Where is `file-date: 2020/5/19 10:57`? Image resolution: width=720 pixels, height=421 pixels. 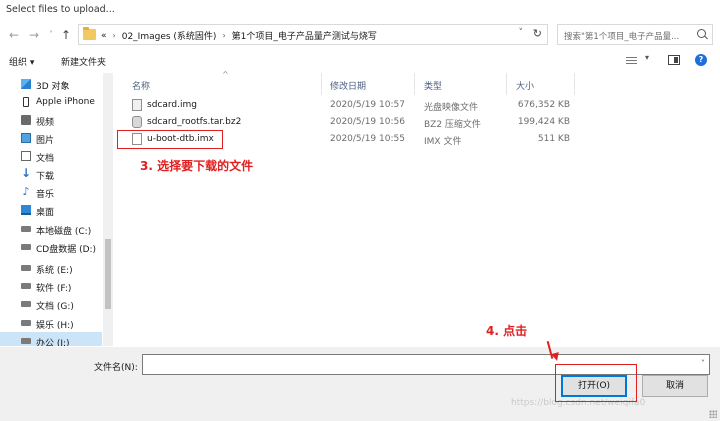 file-date: 2020/5/19 10:57 is located at coordinates (367, 105).